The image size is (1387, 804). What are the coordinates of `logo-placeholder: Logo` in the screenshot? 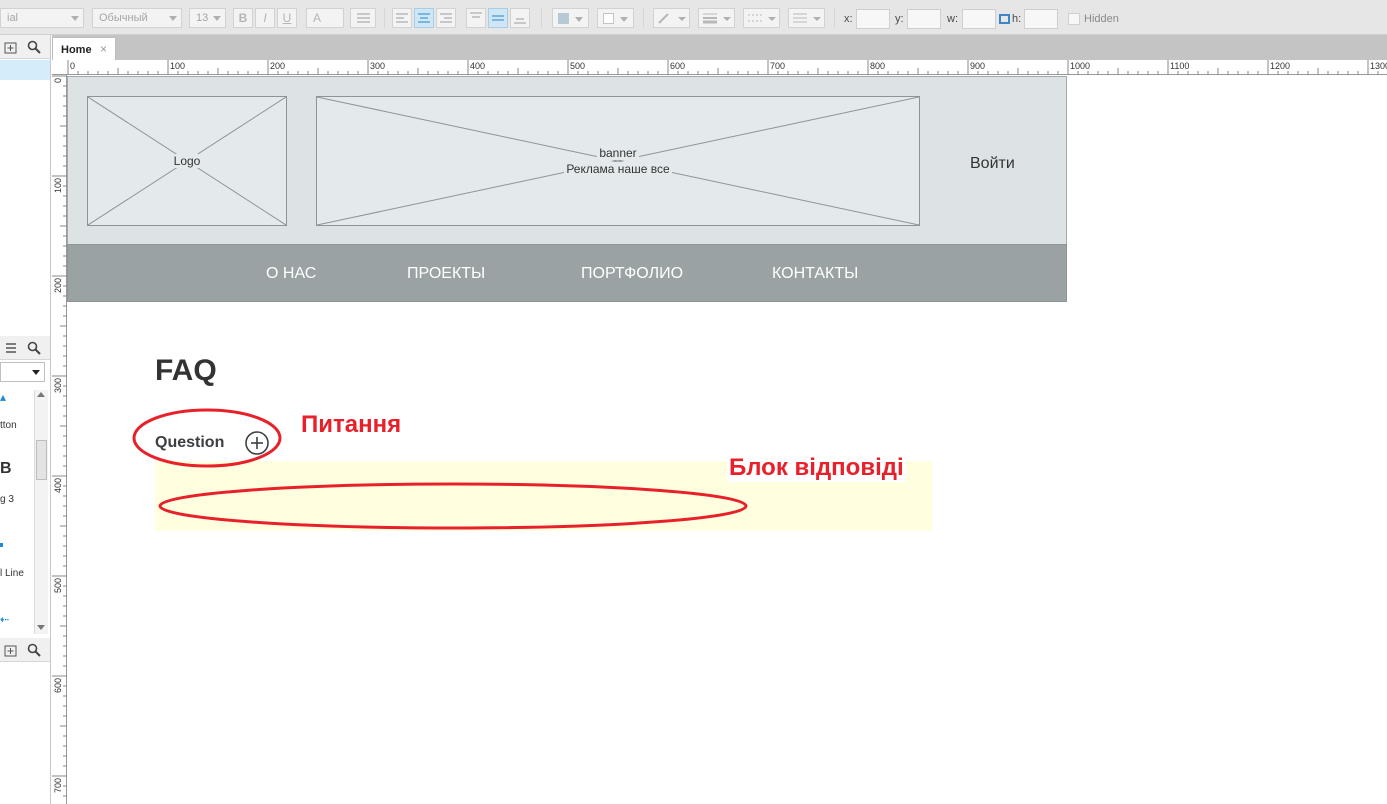 It's located at (187, 161).